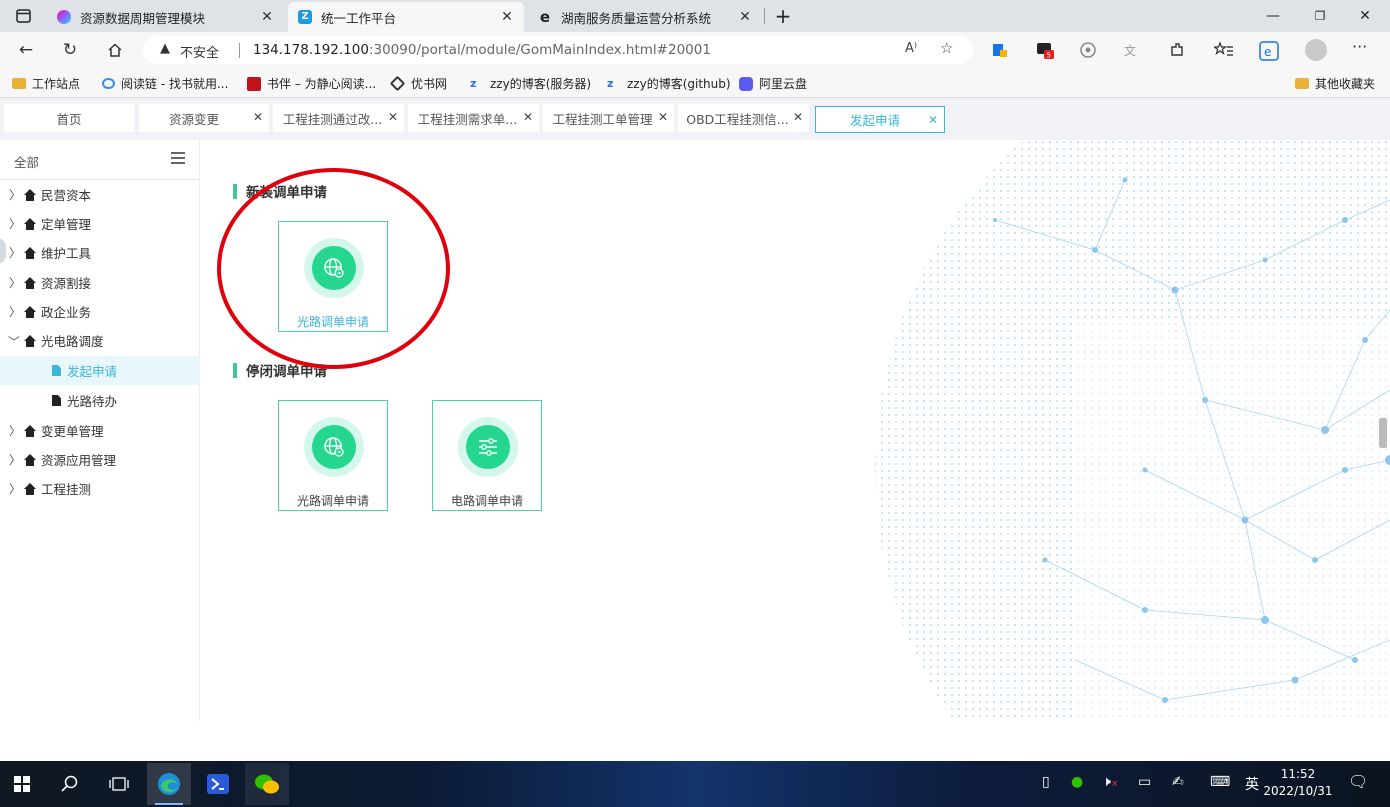 This screenshot has height=807, width=1390. Describe the element at coordinates (1383, 433) in the screenshot. I see `scrollbar-thumb` at that location.